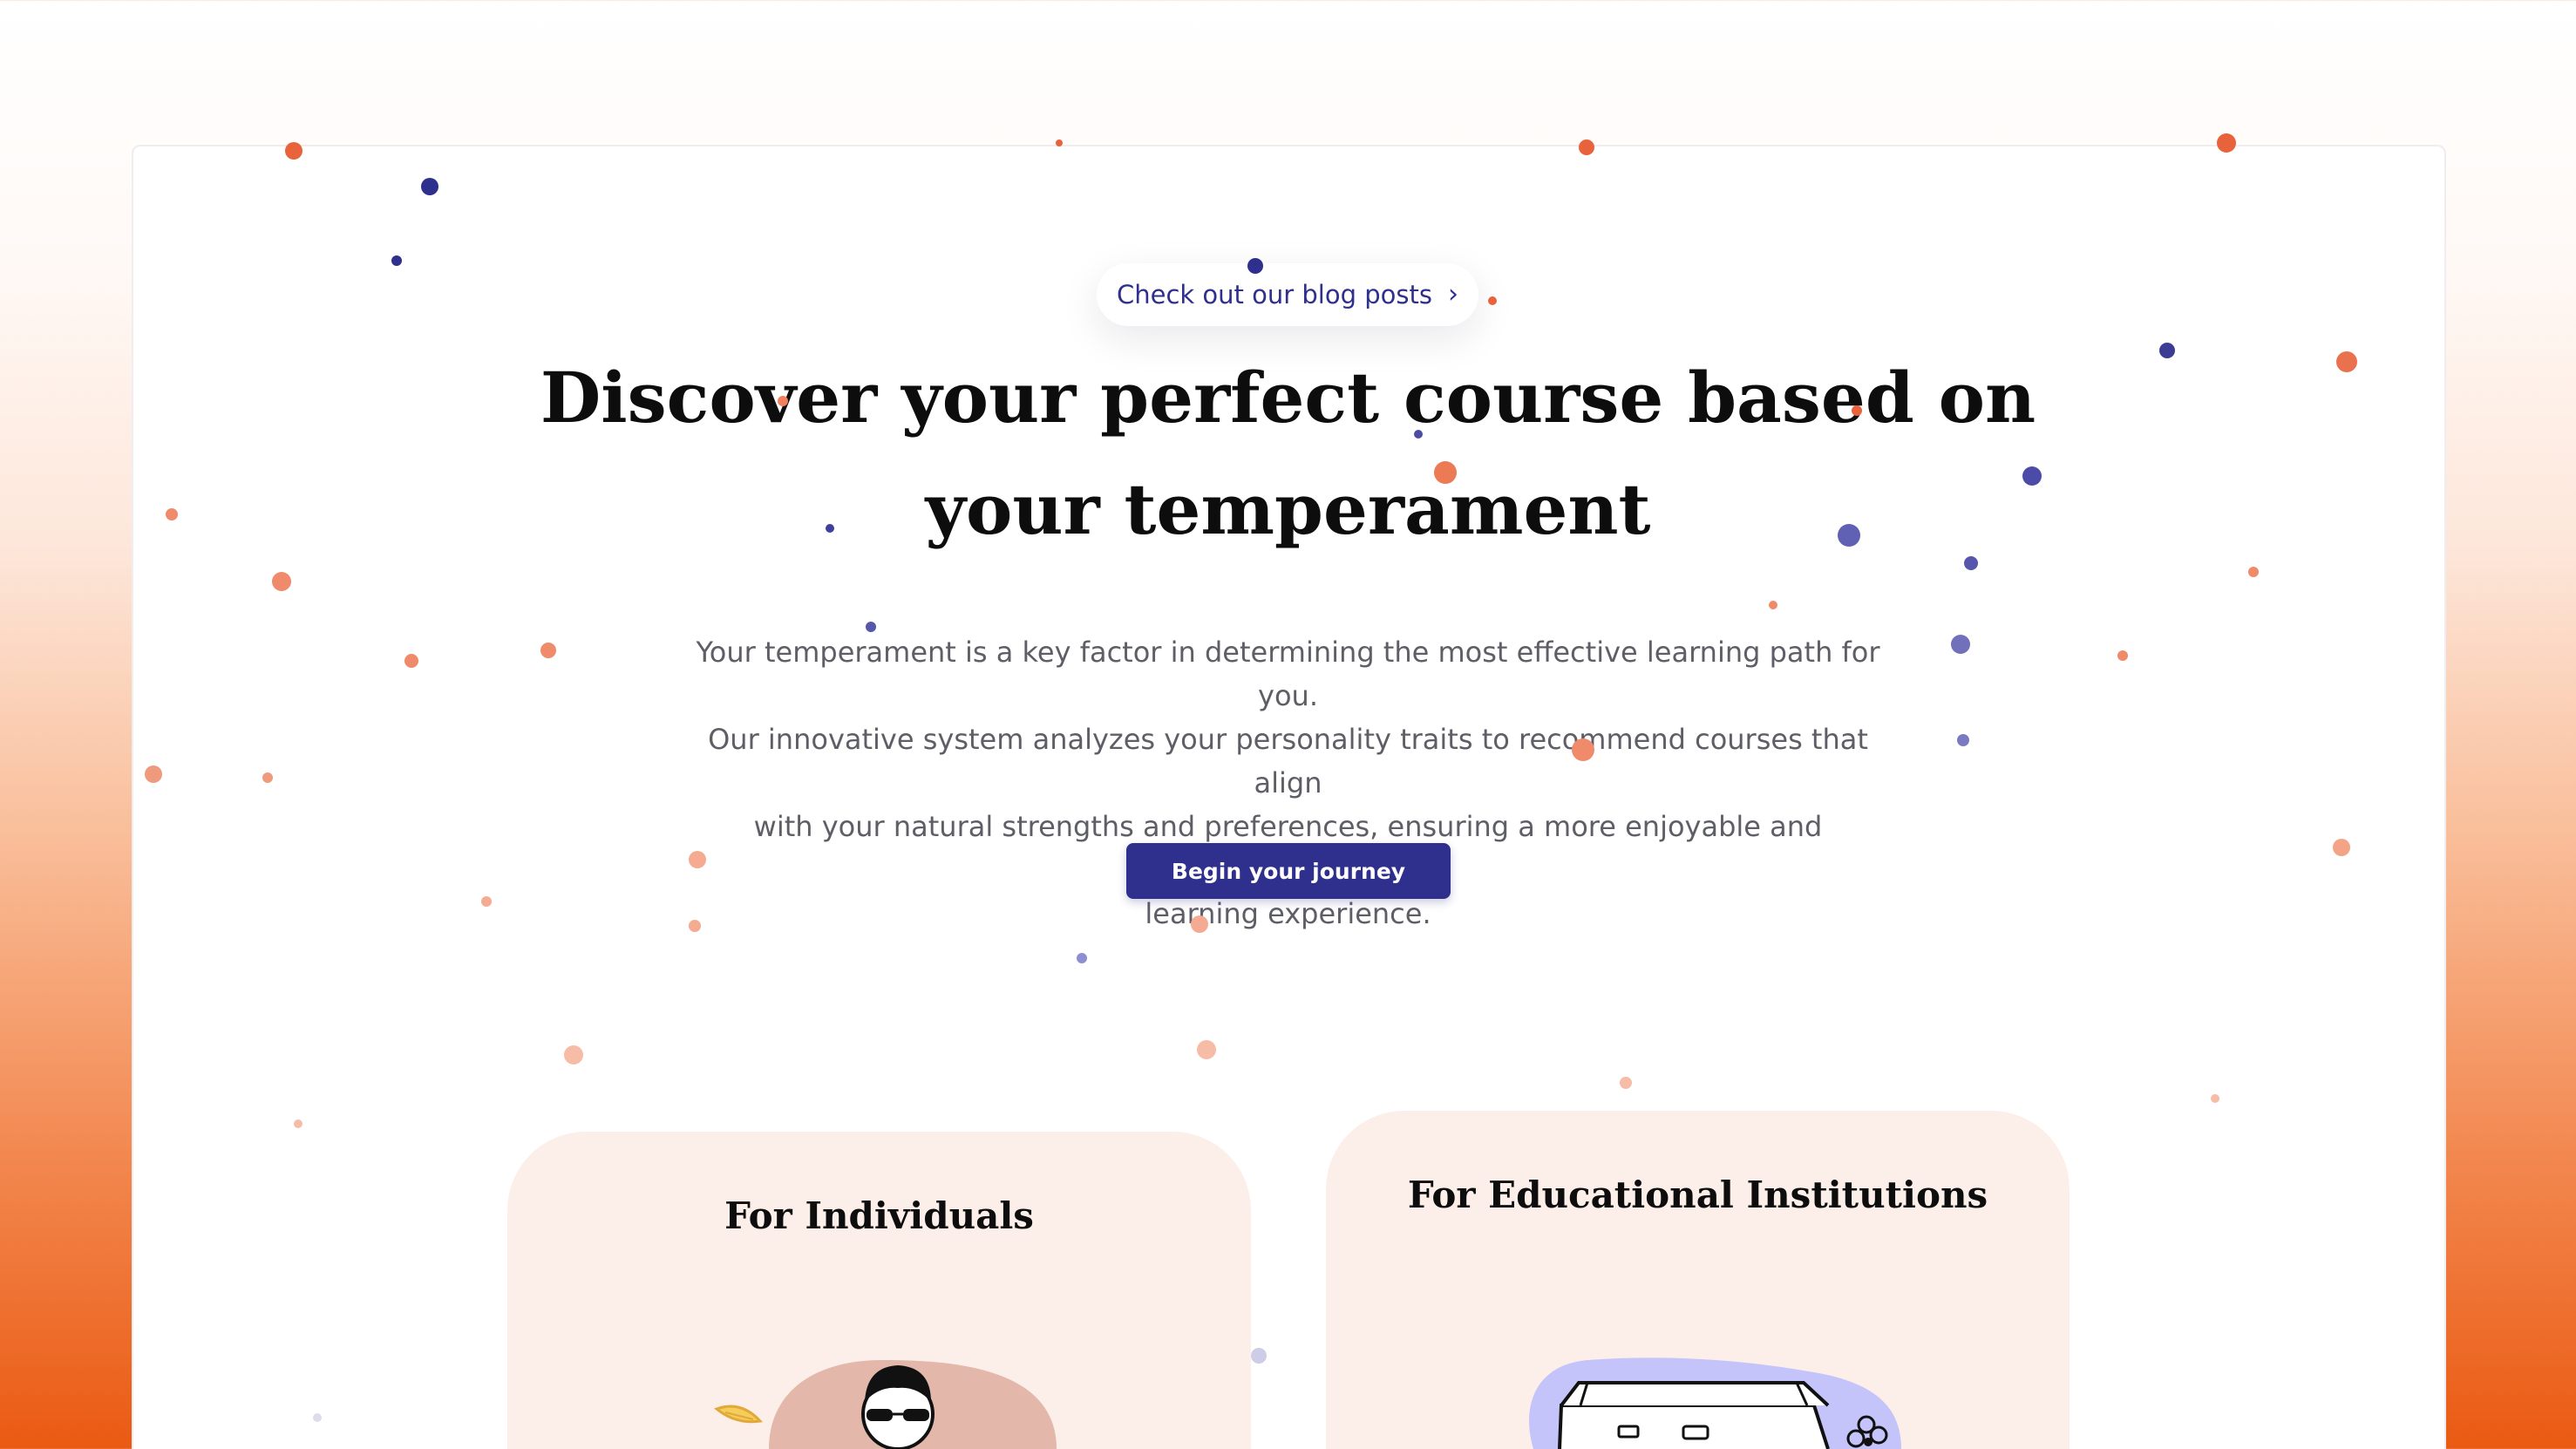 This screenshot has width=2576, height=1449. Describe the element at coordinates (1715, 1403) in the screenshot. I see `school-building-illustration` at that location.